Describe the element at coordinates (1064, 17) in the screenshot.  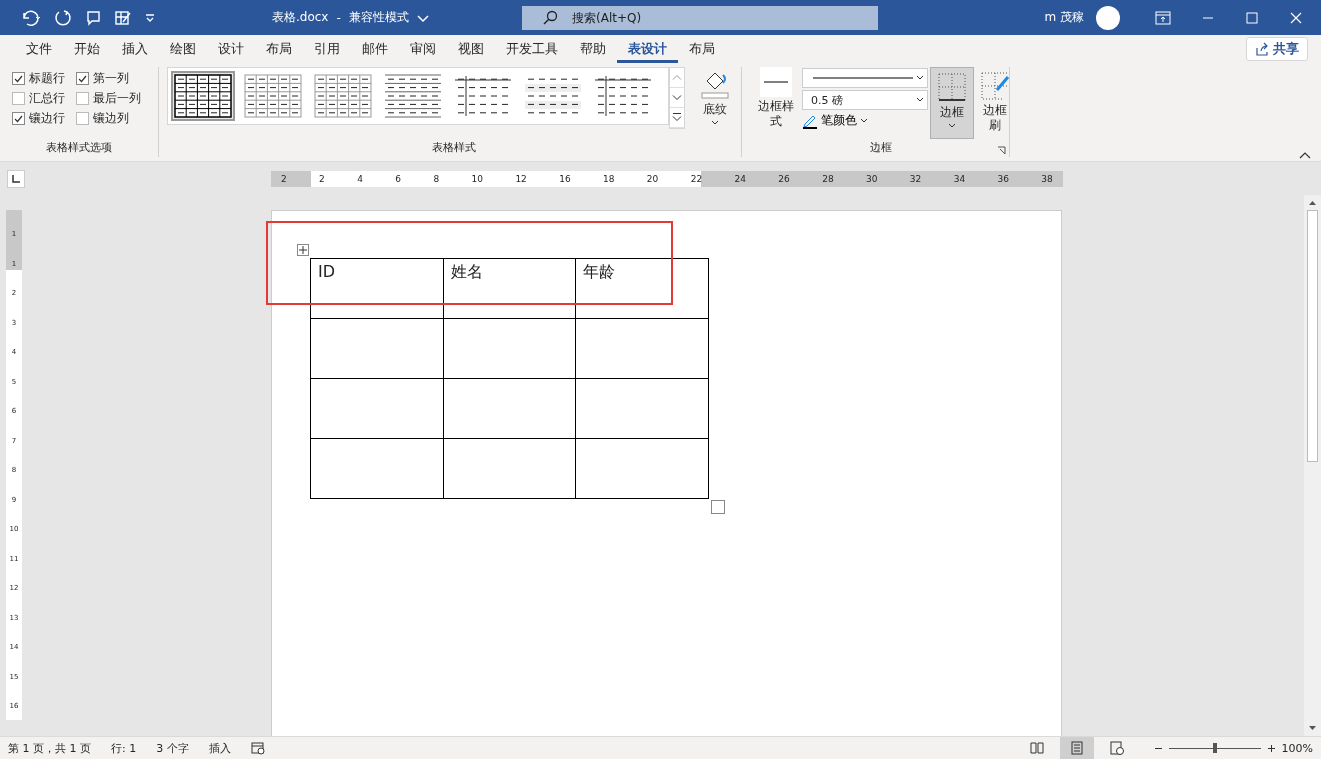
I see `user-name: m 茂稼` at that location.